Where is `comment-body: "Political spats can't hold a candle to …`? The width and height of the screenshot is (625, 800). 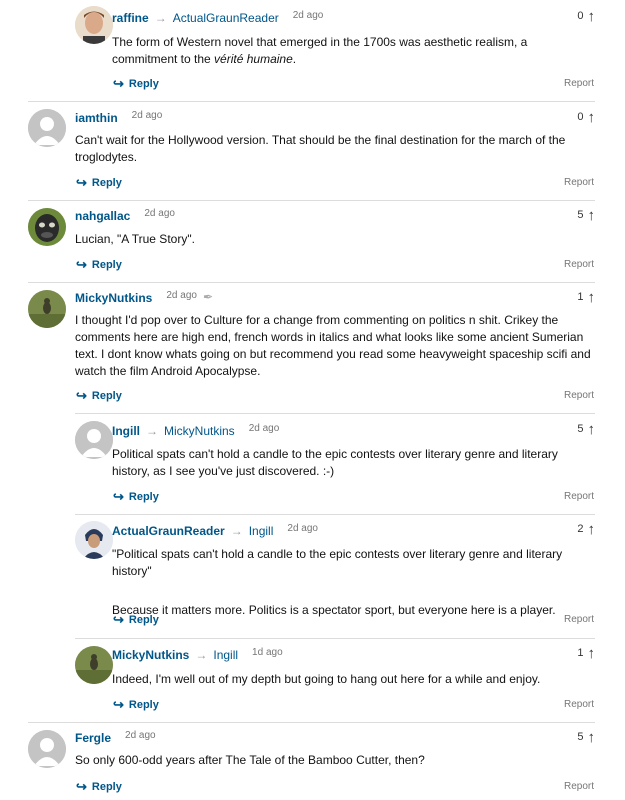 comment-body: "Political spats can't hold a candle to … is located at coordinates (353, 582).